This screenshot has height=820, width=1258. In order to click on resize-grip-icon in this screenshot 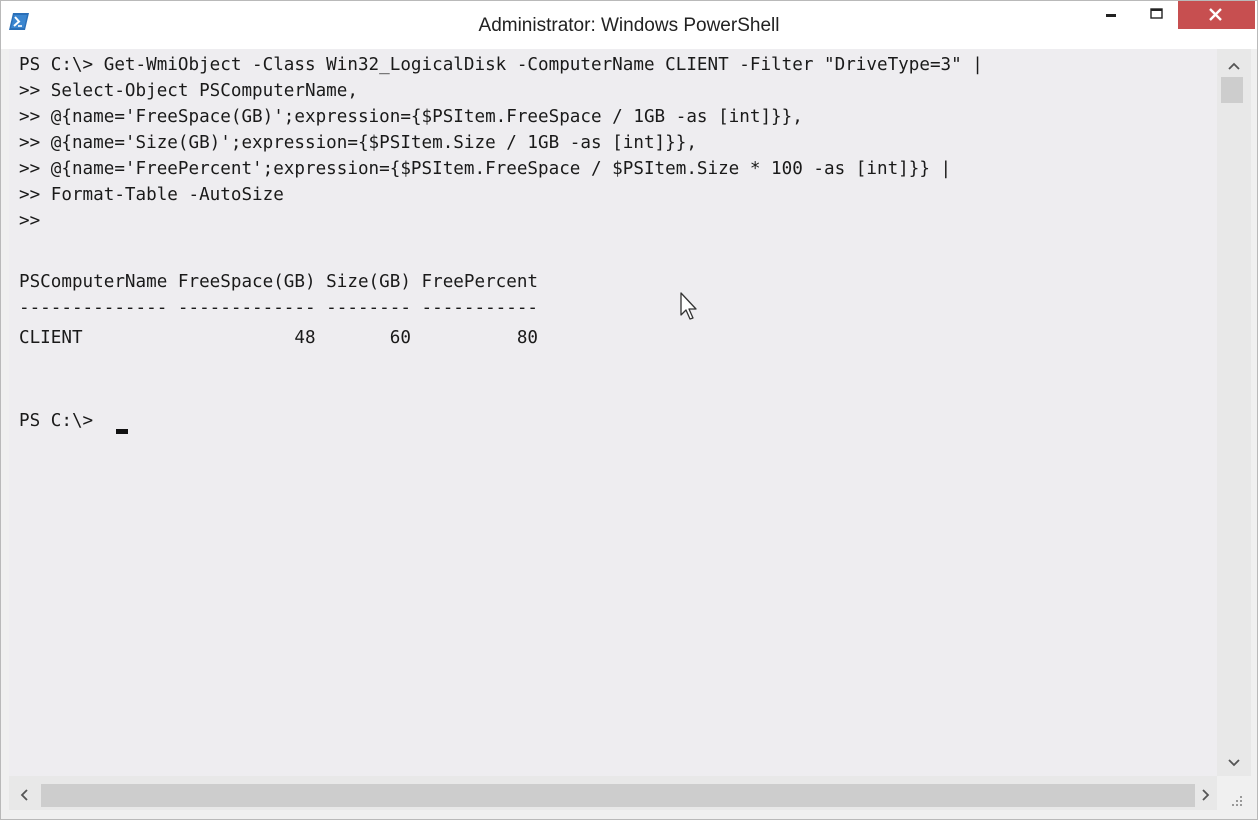, I will do `click(1235, 799)`.